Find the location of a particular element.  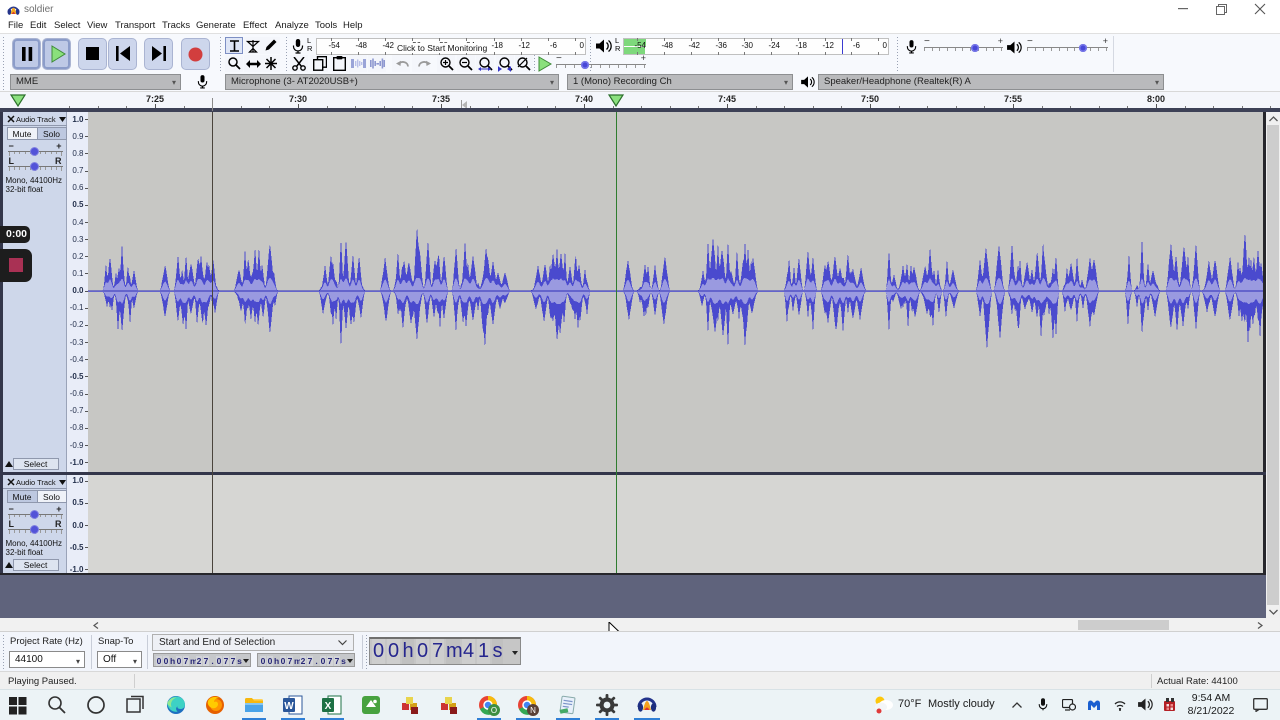

svg-text: W is located at coordinates (289, 706).